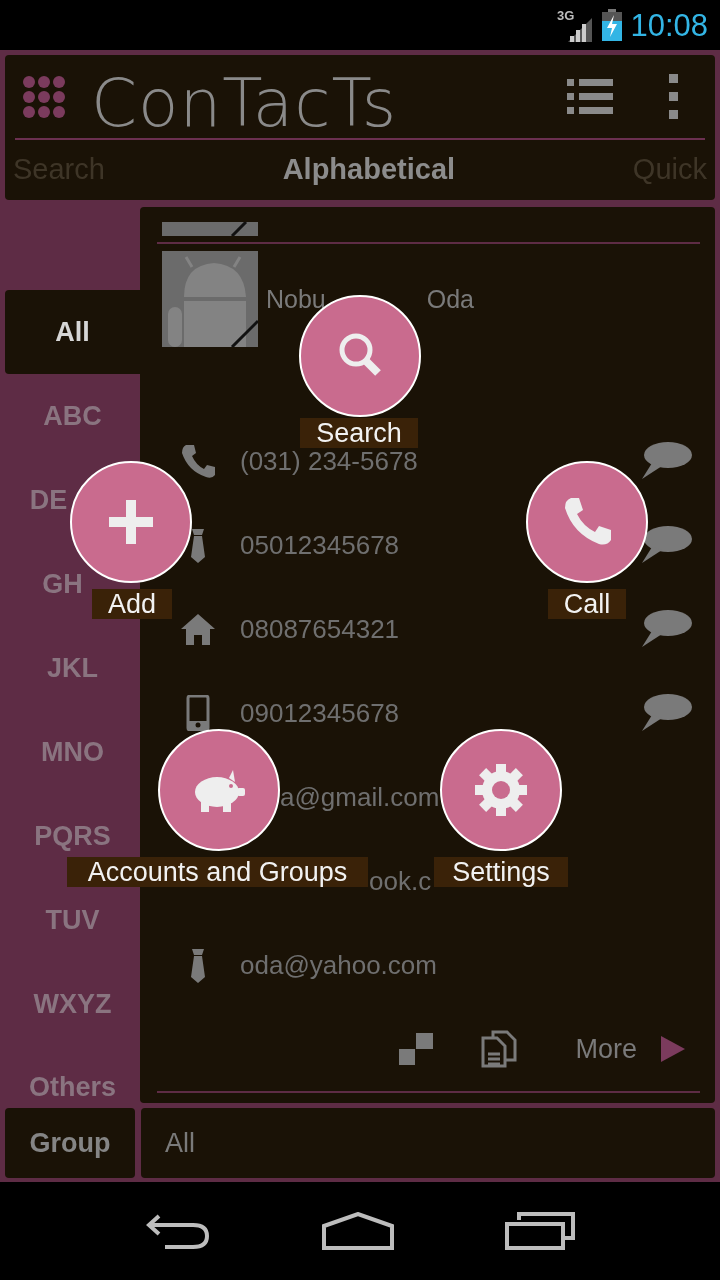 This screenshot has width=720, height=1280. What do you see at coordinates (320, 545) in the screenshot?
I see `detail-value: 05012345678` at bounding box center [320, 545].